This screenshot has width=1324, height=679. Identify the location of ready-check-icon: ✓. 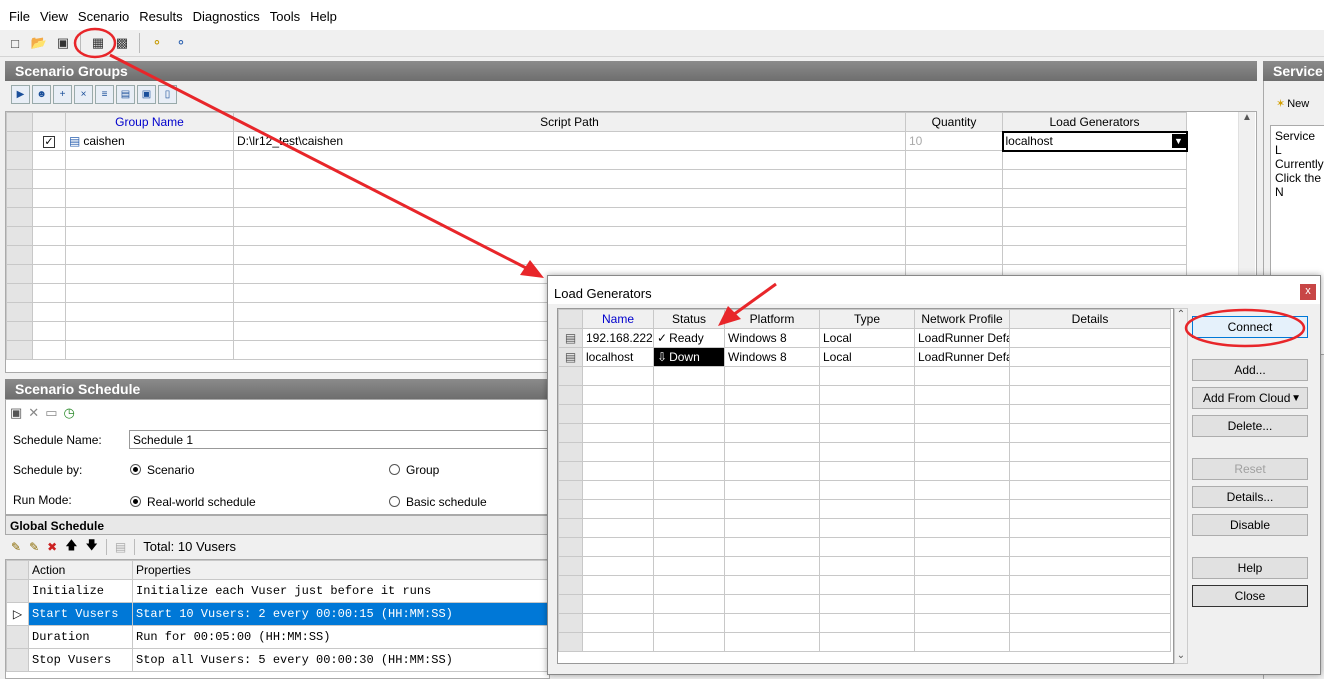
(662, 338).